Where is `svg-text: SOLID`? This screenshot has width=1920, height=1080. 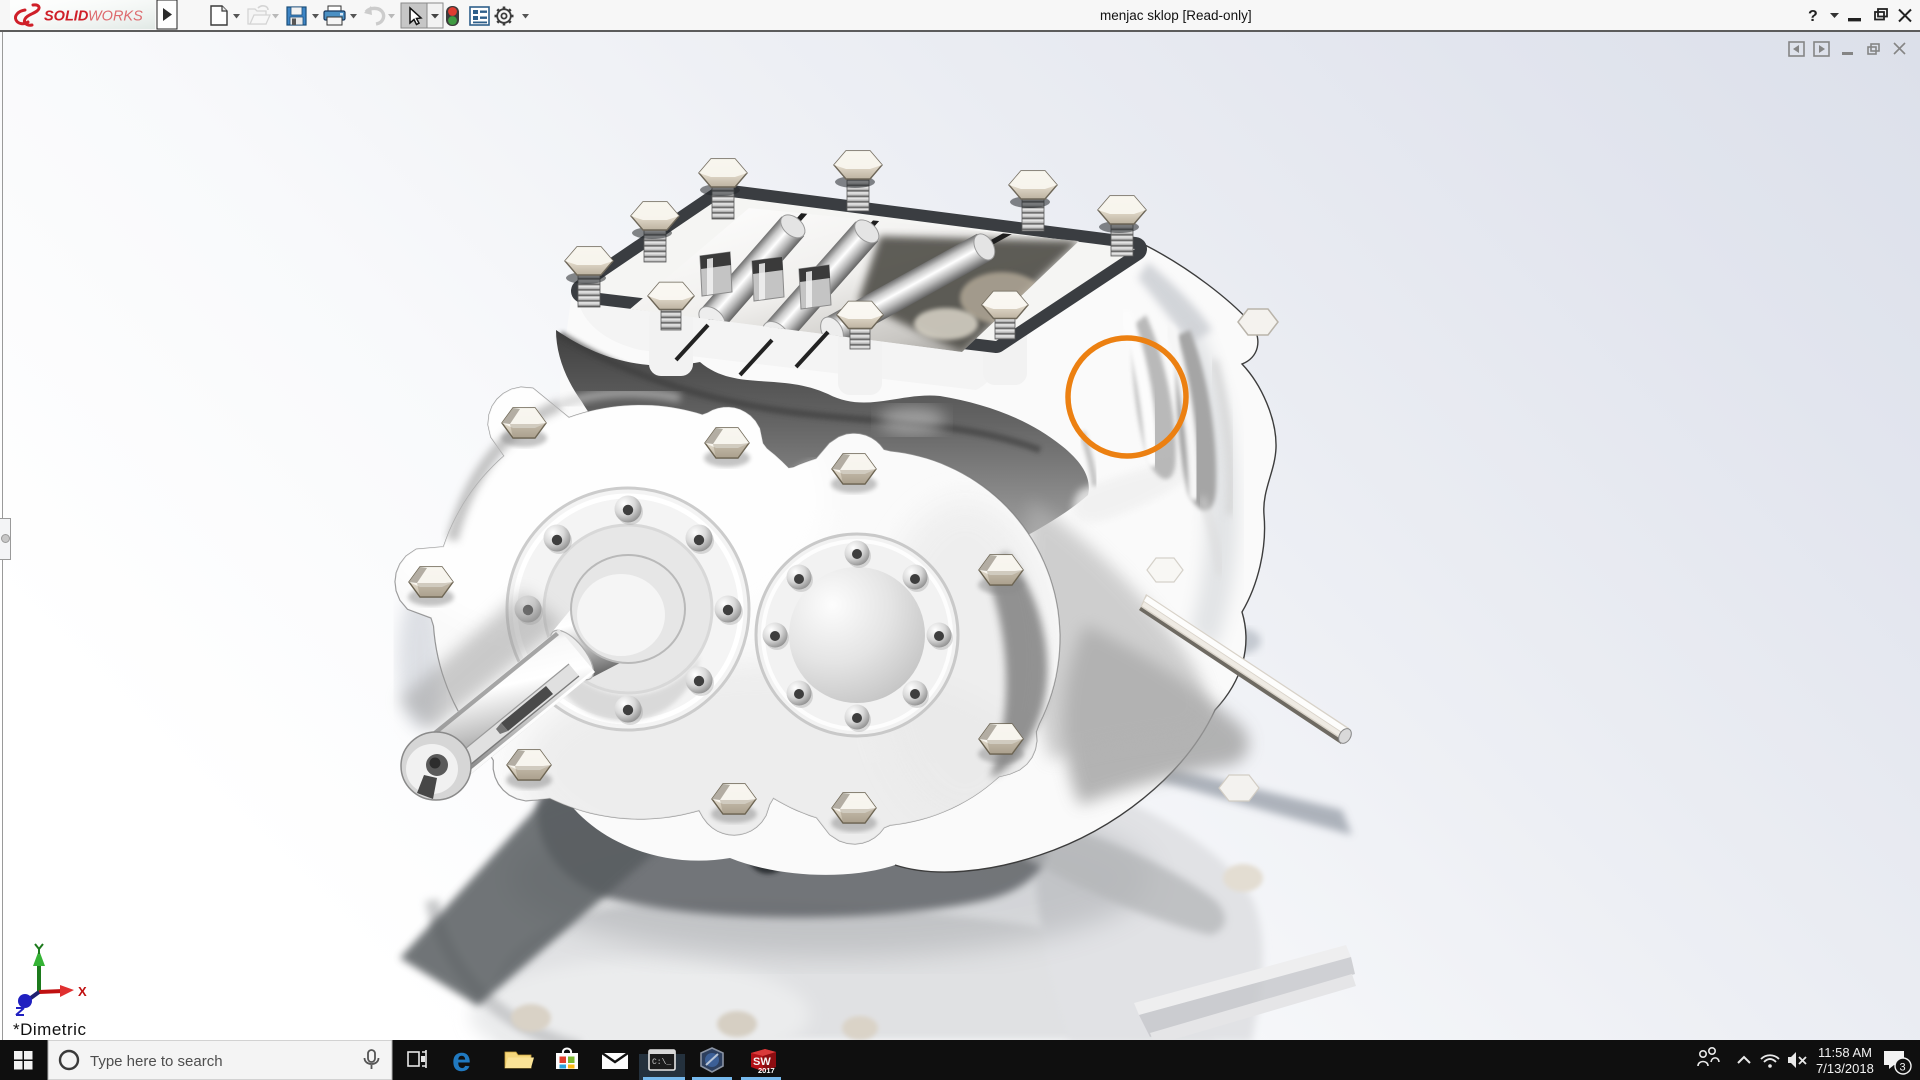 svg-text: SOLID is located at coordinates (66, 17).